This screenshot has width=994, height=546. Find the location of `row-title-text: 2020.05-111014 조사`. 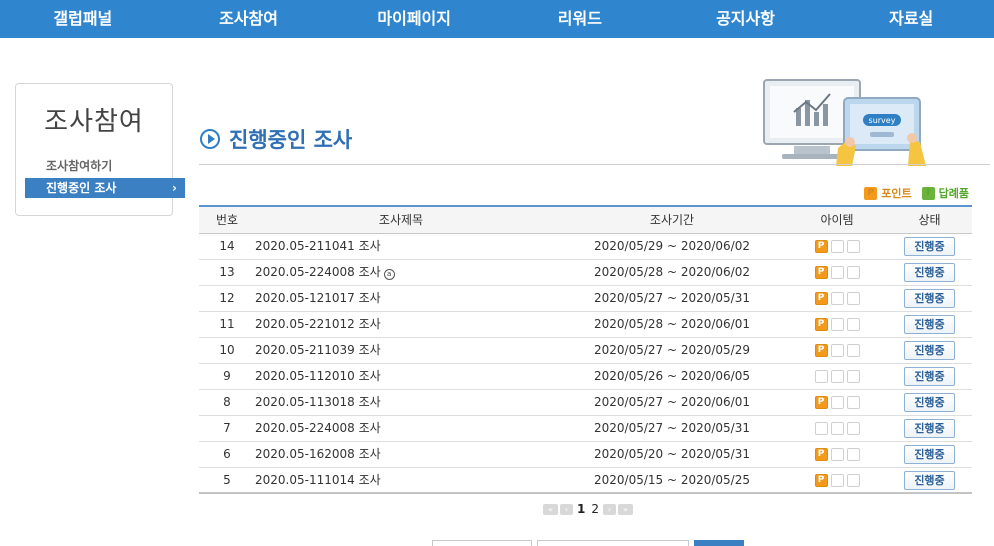

row-title-text: 2020.05-111014 조사 is located at coordinates (318, 480).